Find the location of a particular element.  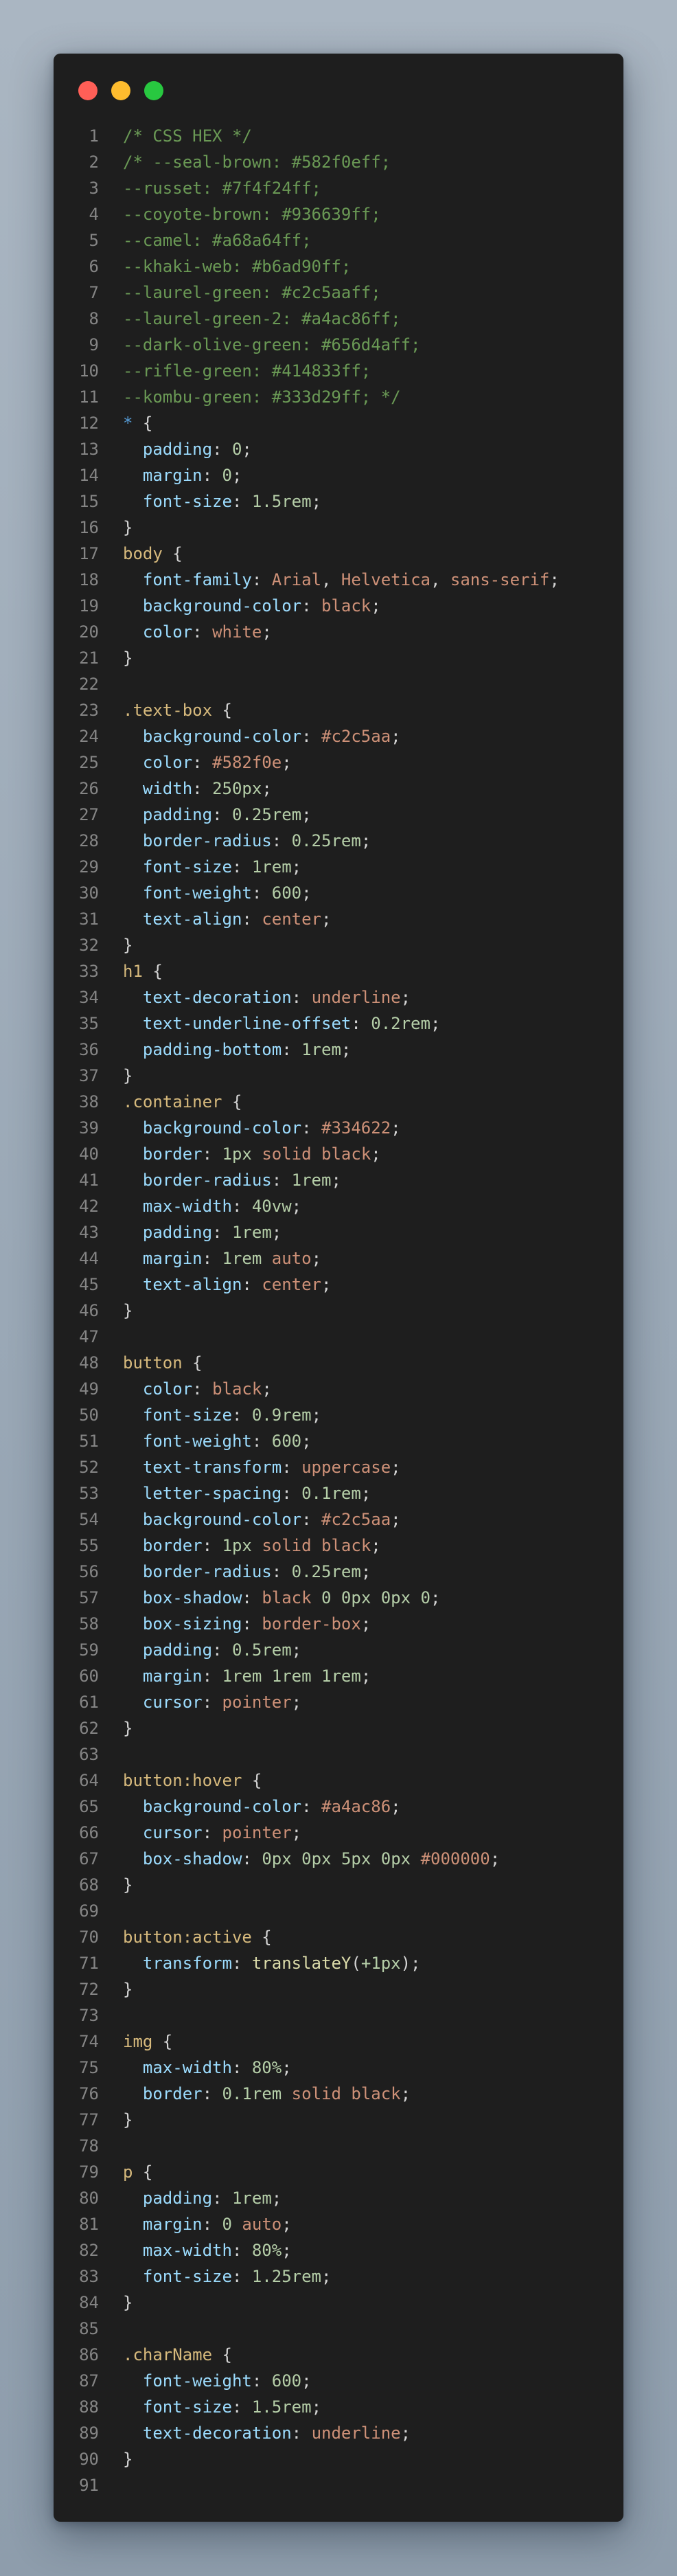

code-token: .charName is located at coordinates (168, 2354).